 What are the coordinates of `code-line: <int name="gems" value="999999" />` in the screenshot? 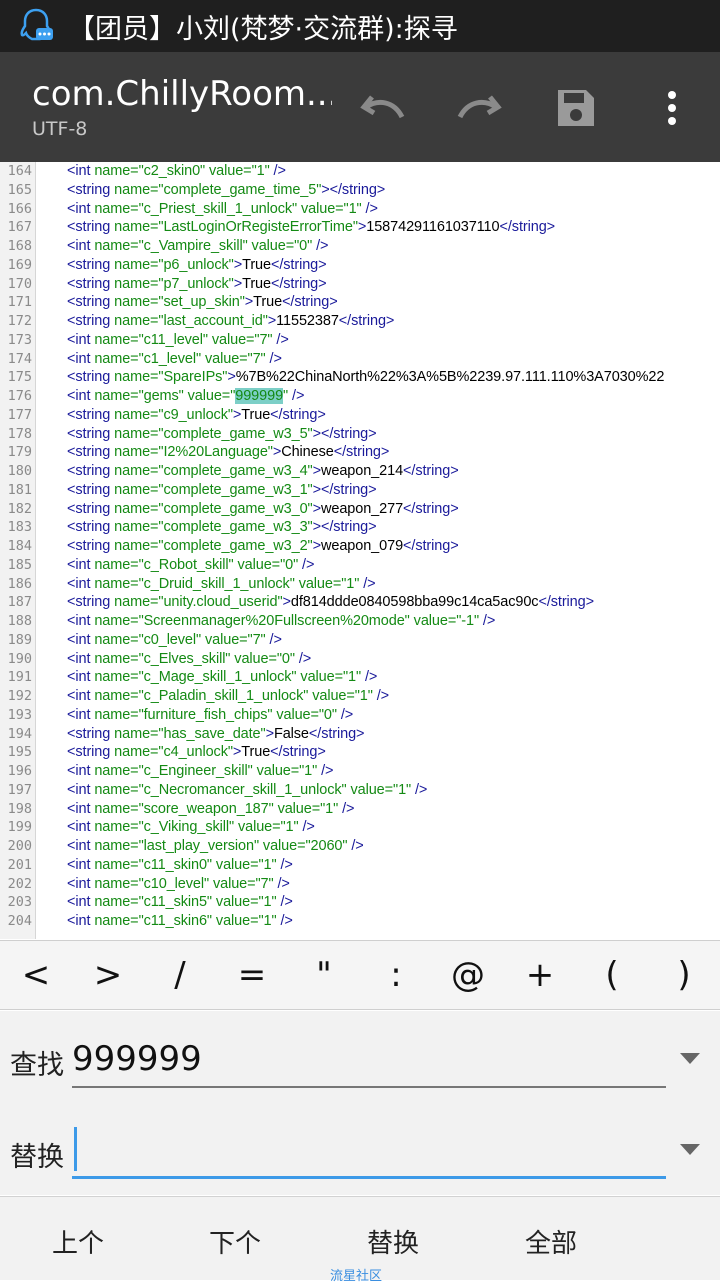 It's located at (185, 396).